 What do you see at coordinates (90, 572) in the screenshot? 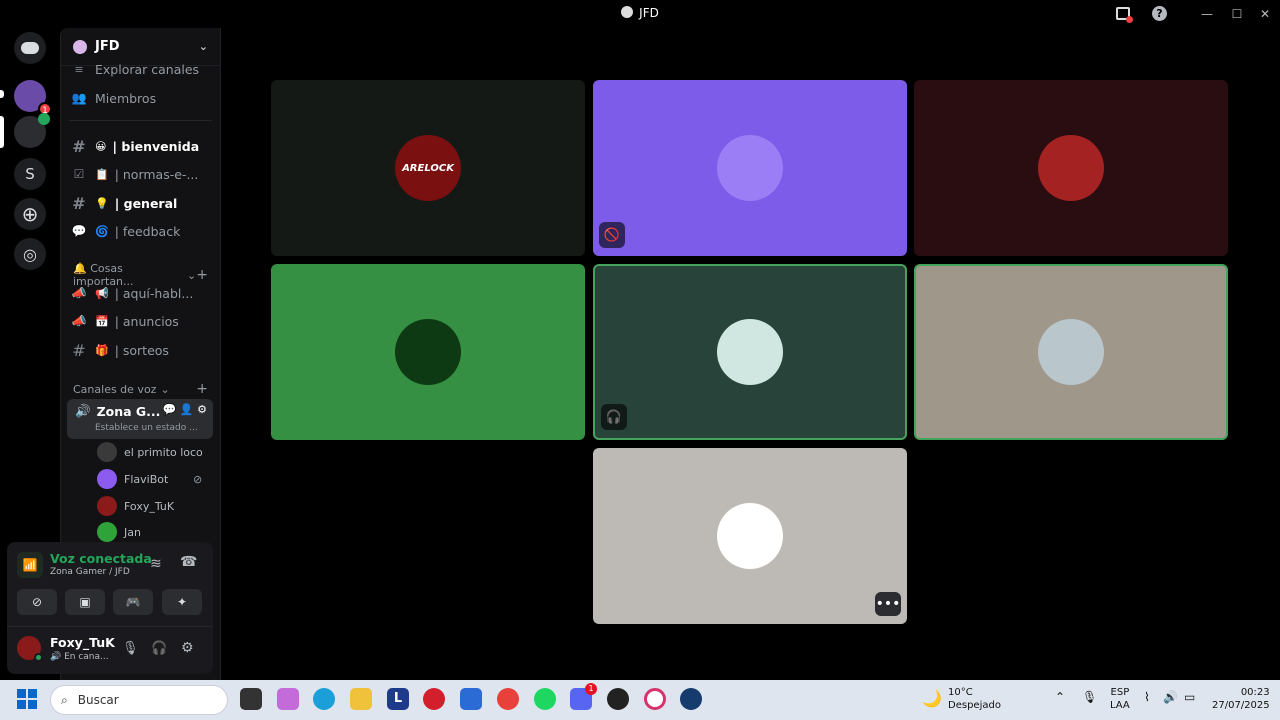
I see `voice-location: Zona Gamer / JFD` at bounding box center [90, 572].